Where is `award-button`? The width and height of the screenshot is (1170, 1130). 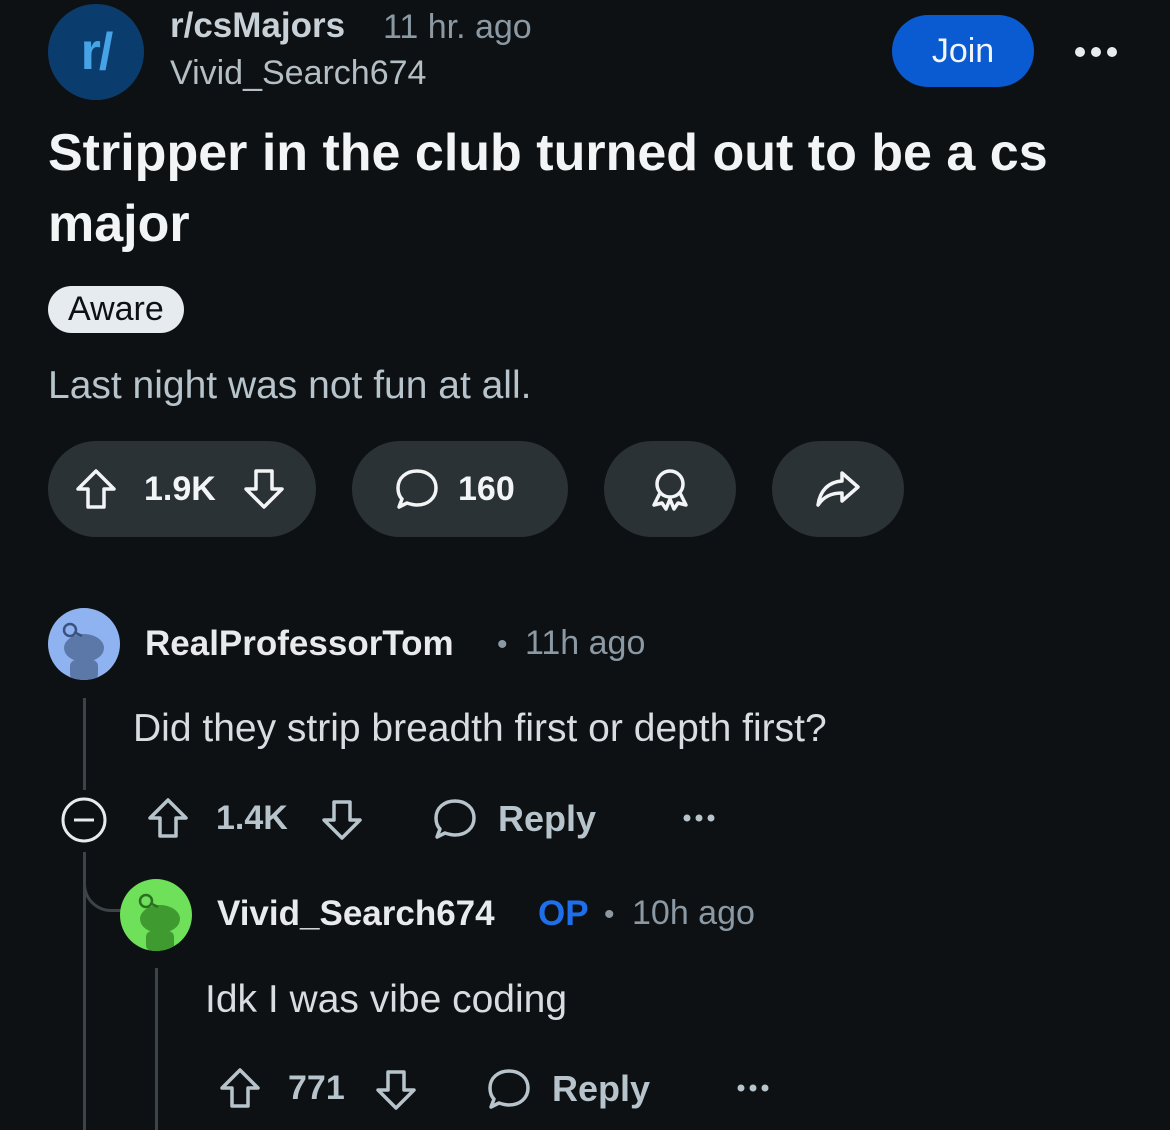 award-button is located at coordinates (670, 489).